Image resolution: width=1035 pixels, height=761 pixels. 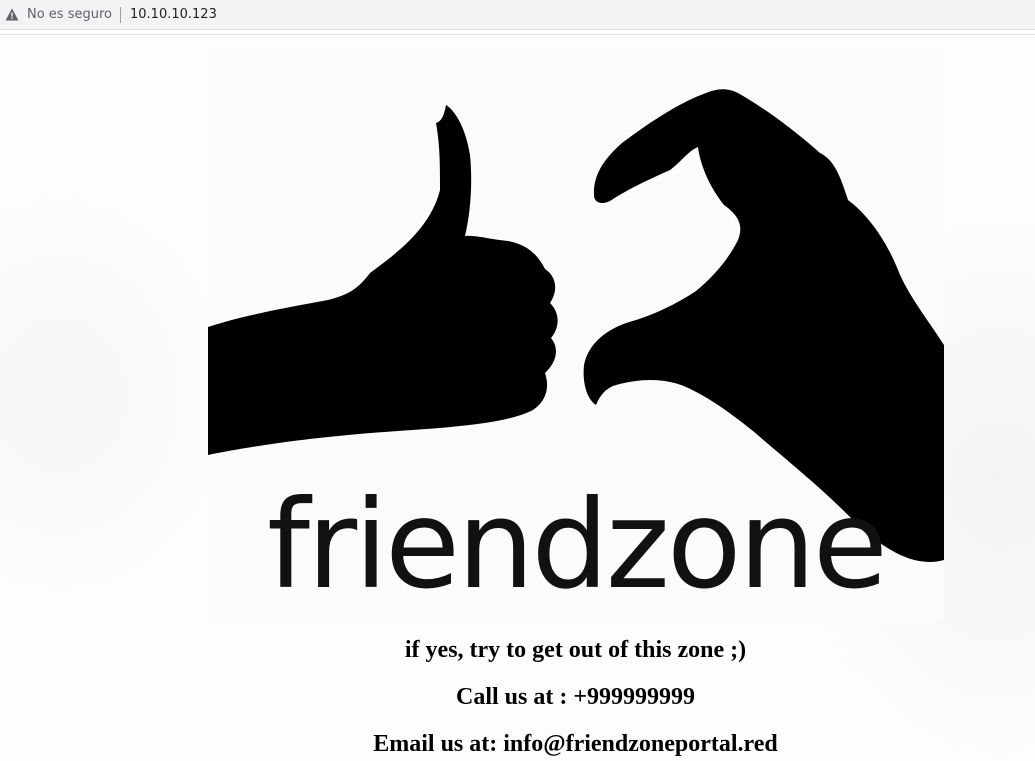 I want to click on security-status-label: No es seguro, so click(x=69, y=14).